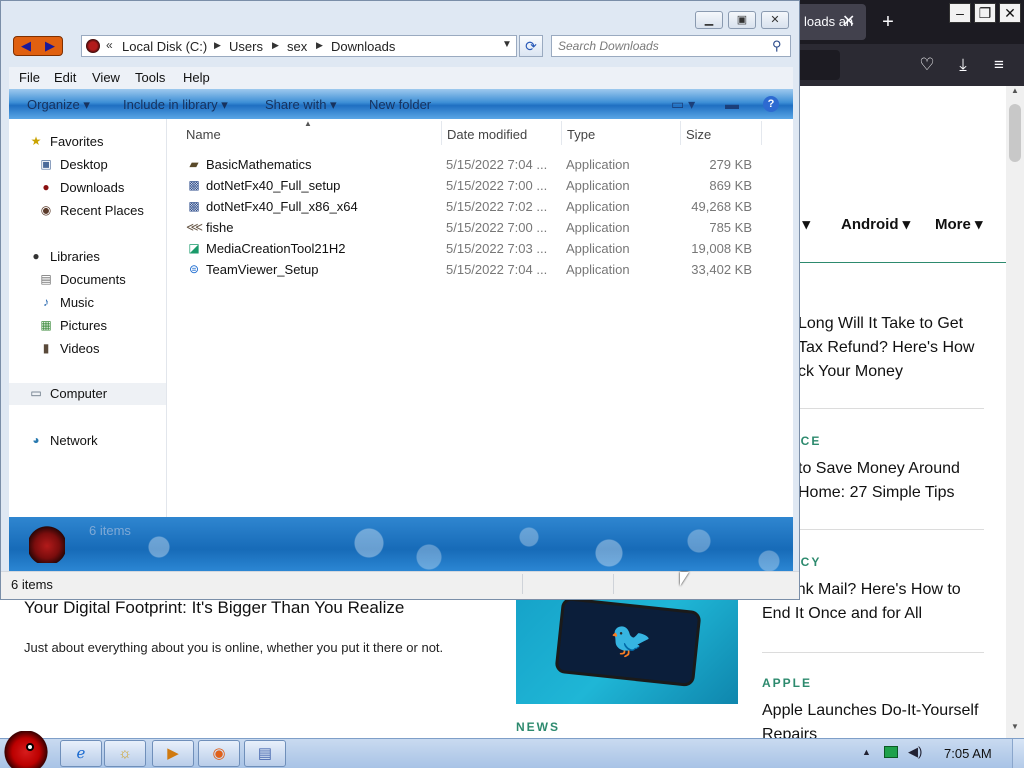 Image resolution: width=1024 pixels, height=768 pixels. I want to click on installer-icon: ▩, so click(194, 206).